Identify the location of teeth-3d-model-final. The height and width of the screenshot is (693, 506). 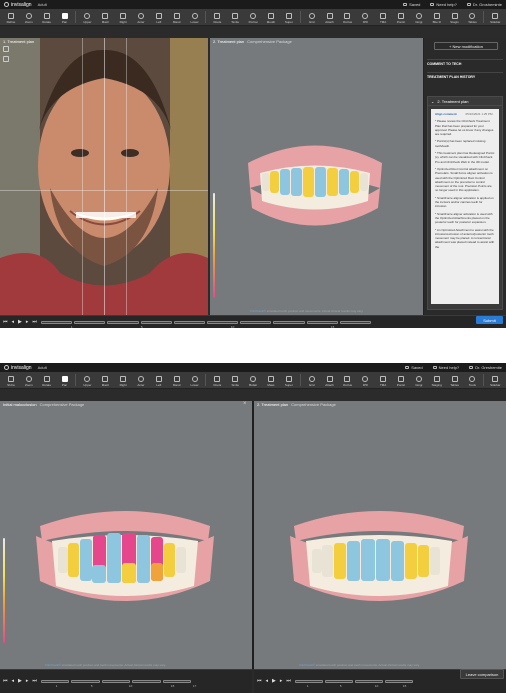
(379, 548).